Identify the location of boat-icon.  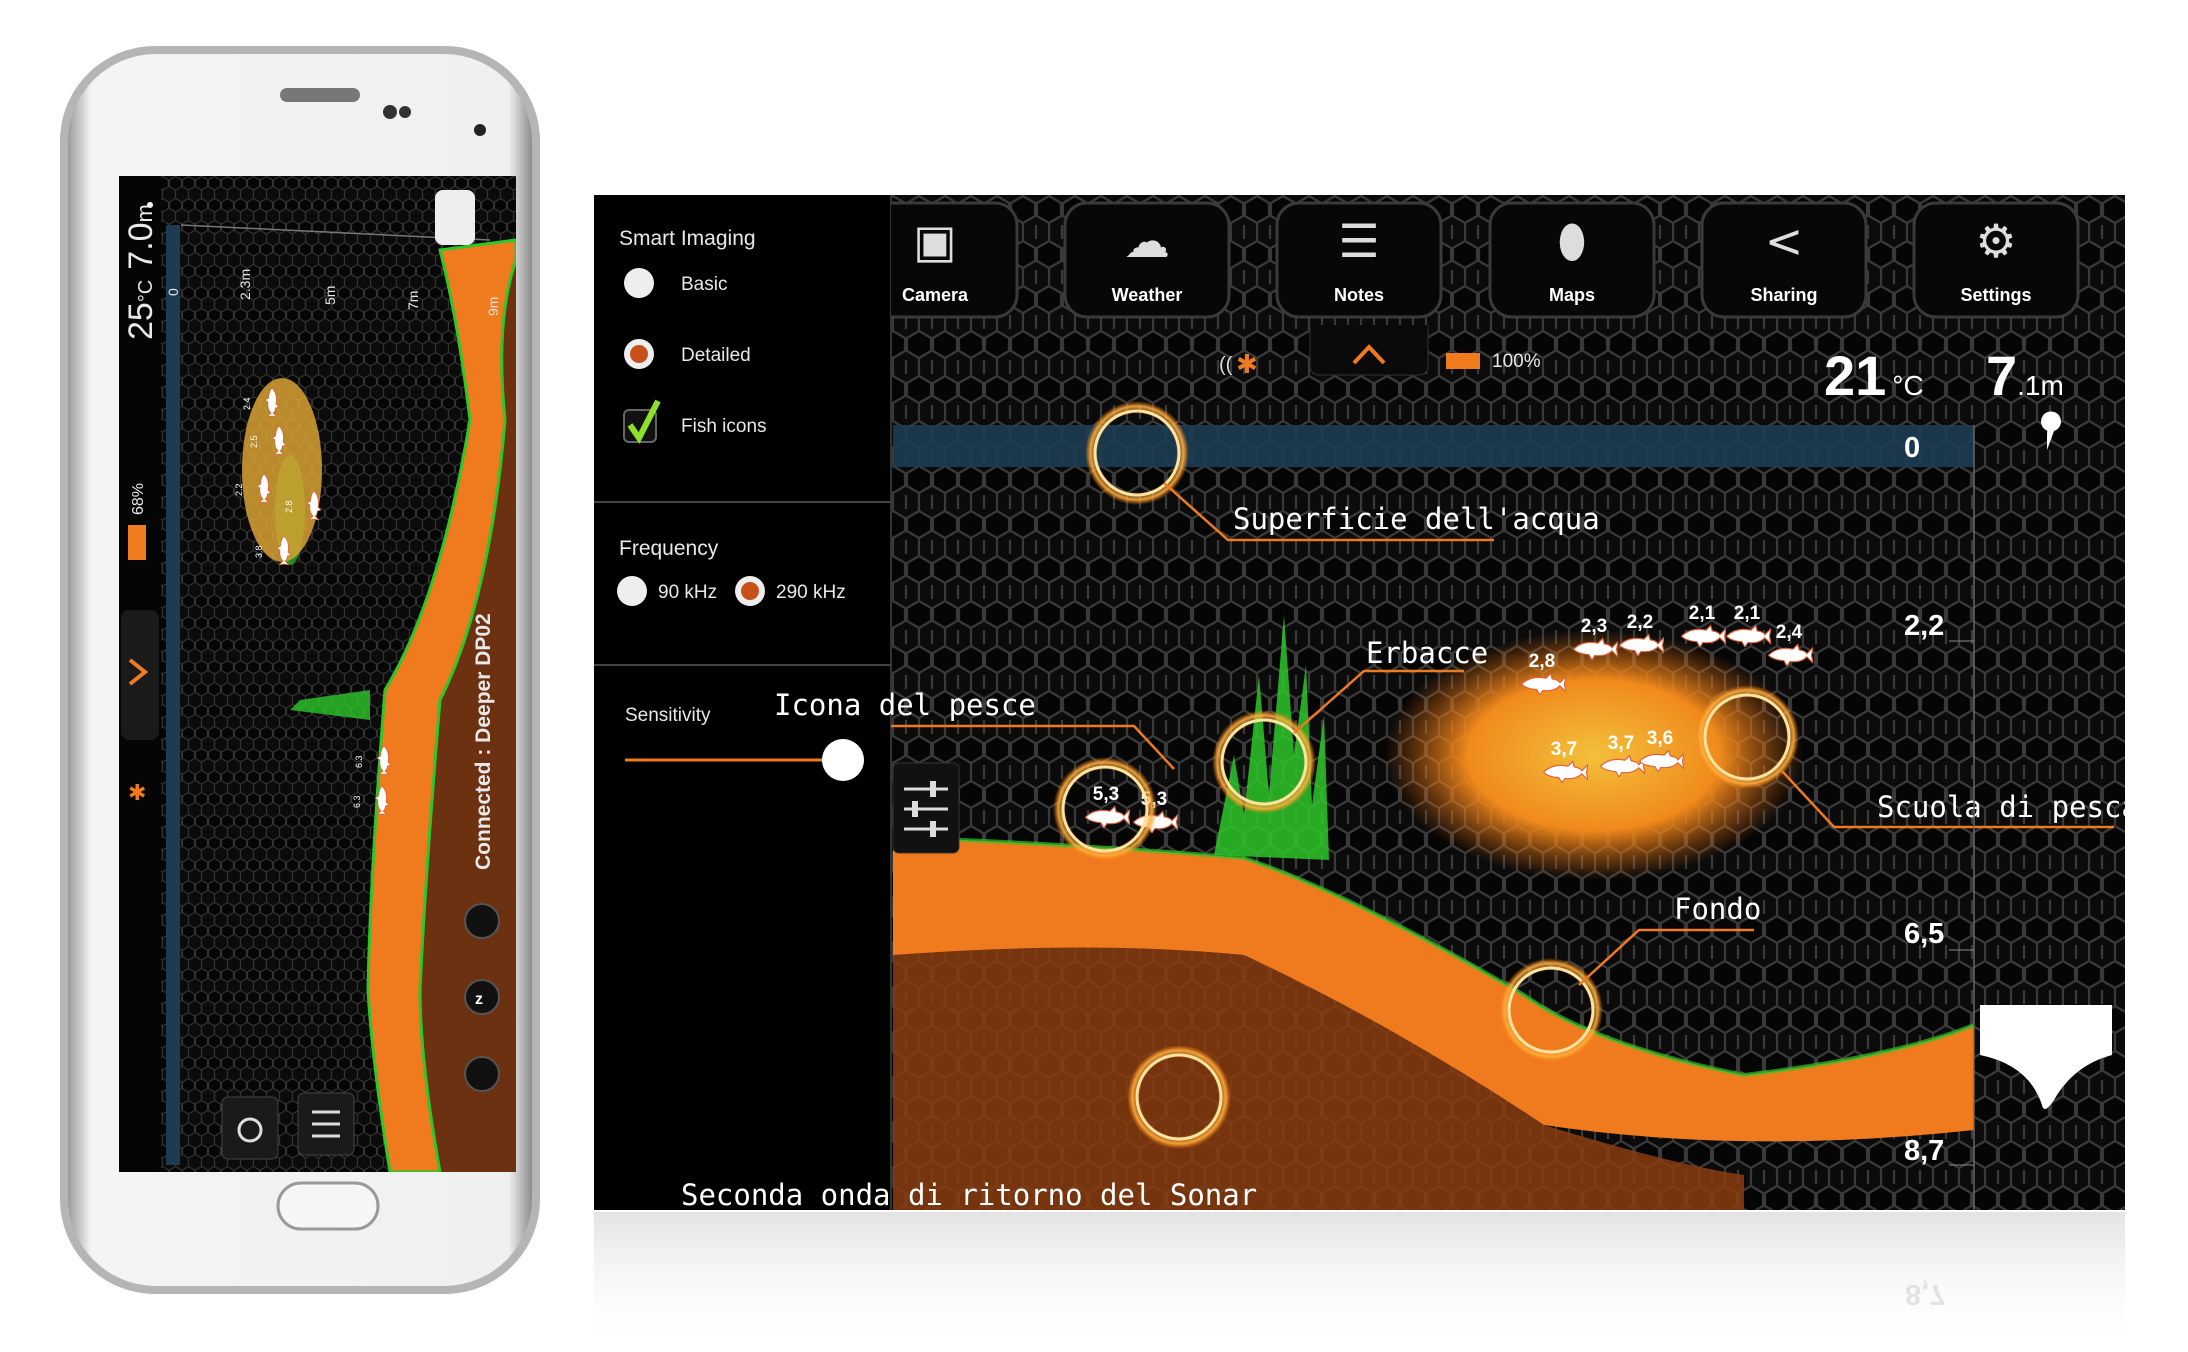
(455, 217).